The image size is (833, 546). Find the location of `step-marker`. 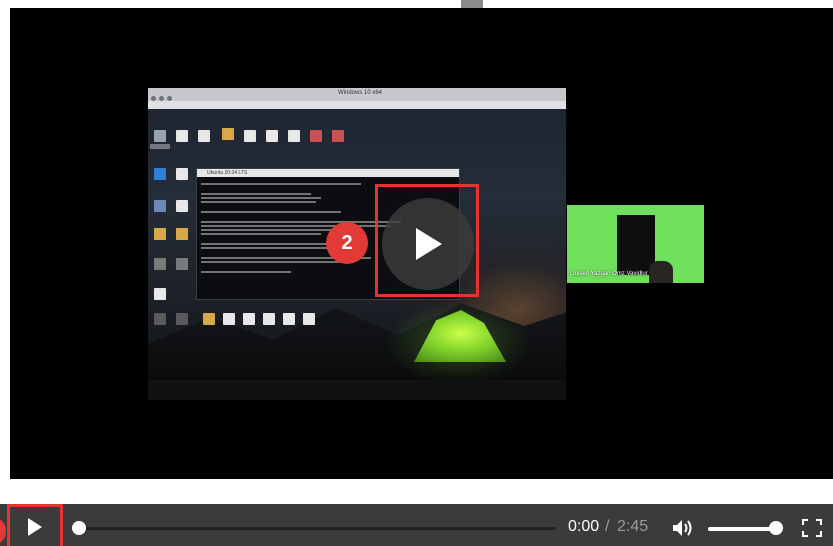

step-marker is located at coordinates (3, 531).